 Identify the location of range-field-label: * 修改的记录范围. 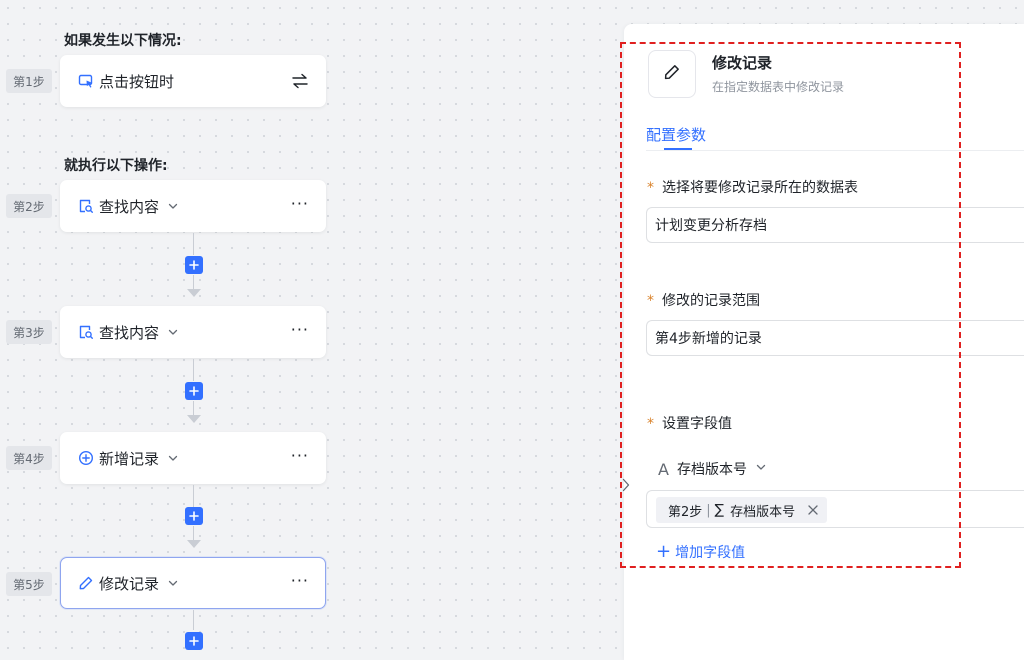
(703, 300).